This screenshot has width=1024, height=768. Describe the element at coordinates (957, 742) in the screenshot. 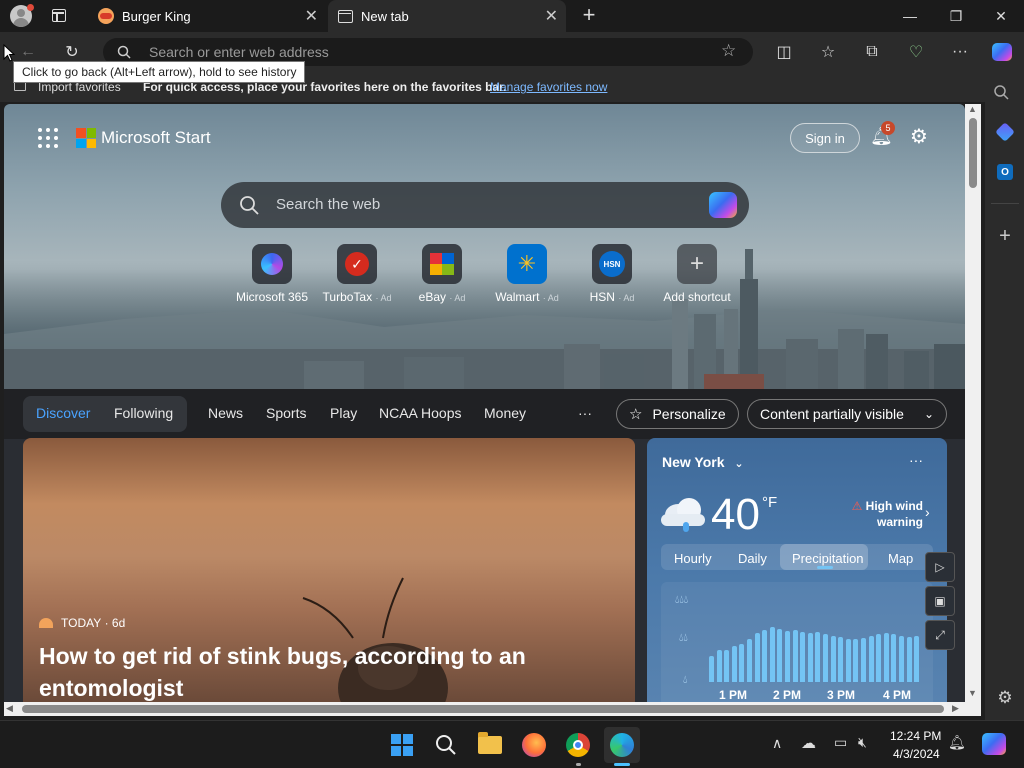

I see `notification-bell-icon: 🔔︎` at that location.